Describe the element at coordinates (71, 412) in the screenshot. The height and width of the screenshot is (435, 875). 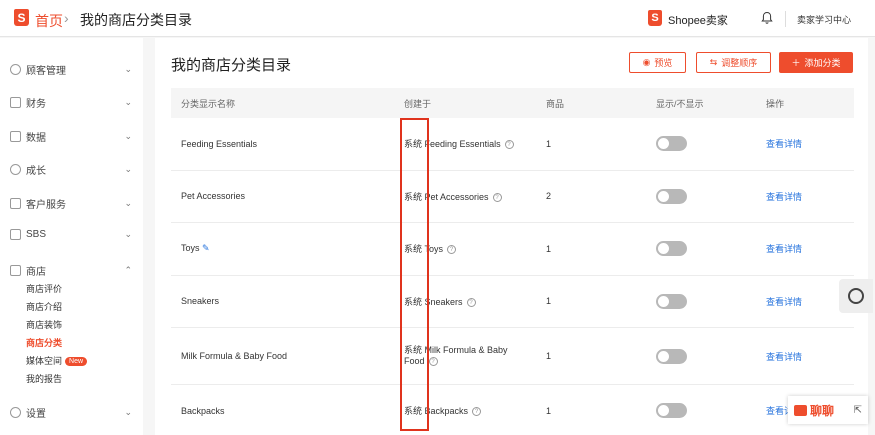
I see `sidebar-item-settings: 设置 ⌄` at that location.